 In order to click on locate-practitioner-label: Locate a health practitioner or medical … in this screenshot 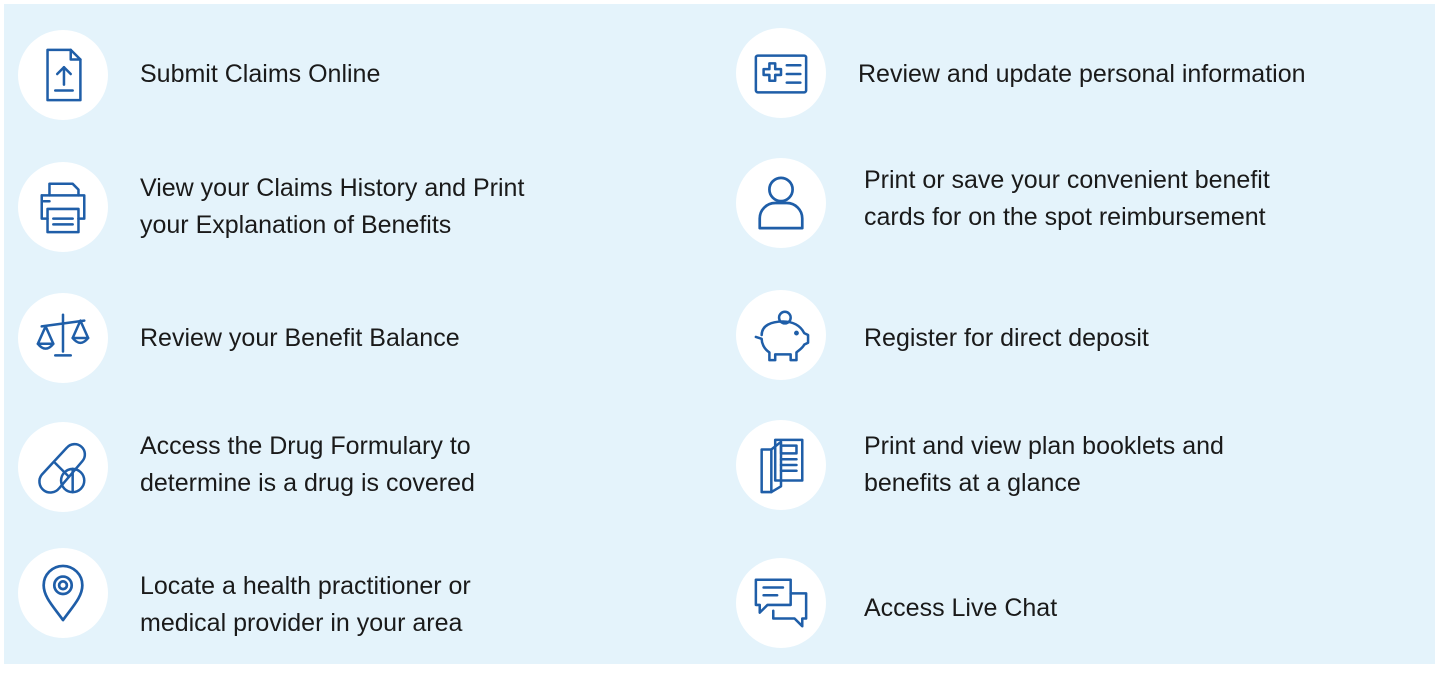, I will do `click(305, 605)`.